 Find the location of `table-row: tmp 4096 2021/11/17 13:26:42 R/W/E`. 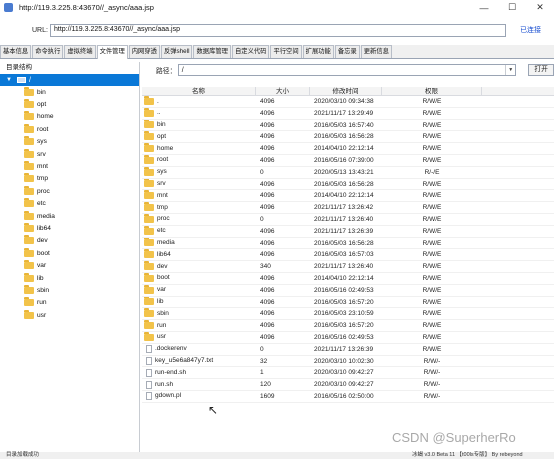

table-row: tmp 4096 2021/11/17 13:26:42 R/W/E is located at coordinates (348, 208).